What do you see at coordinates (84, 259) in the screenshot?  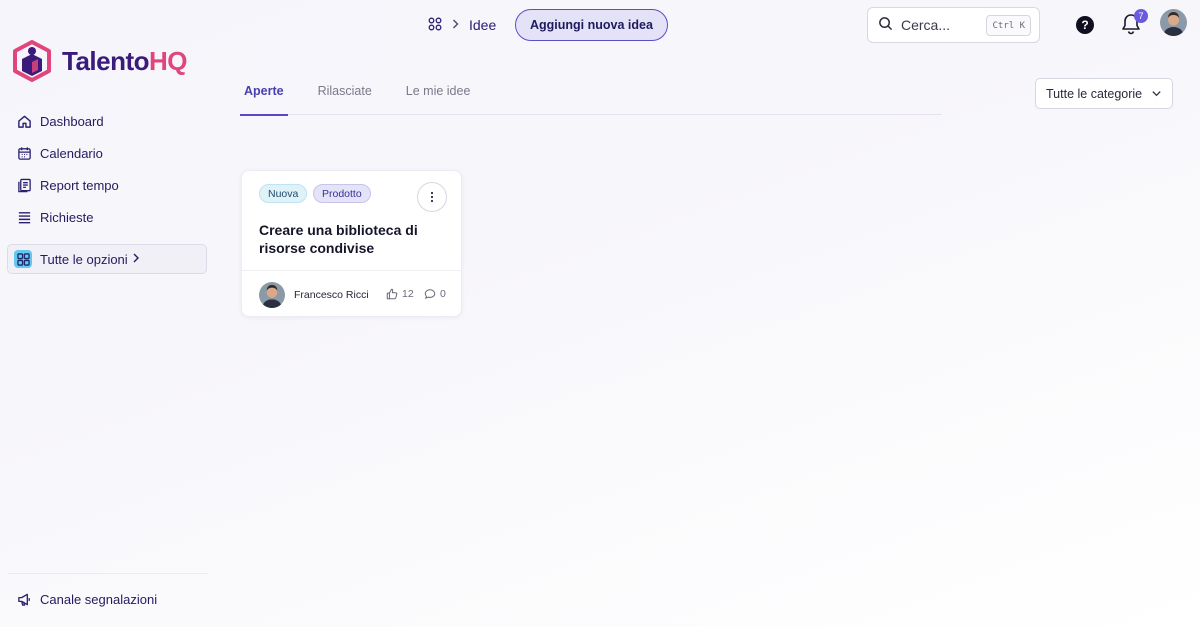 I see `sidebar-item-label: Tutte le opzioni` at bounding box center [84, 259].